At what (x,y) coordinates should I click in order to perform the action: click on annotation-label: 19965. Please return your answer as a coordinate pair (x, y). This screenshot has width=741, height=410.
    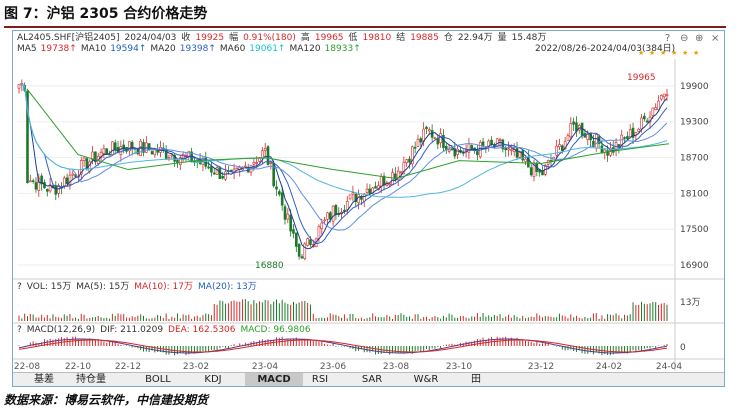
    Looking at the image, I should click on (641, 78).